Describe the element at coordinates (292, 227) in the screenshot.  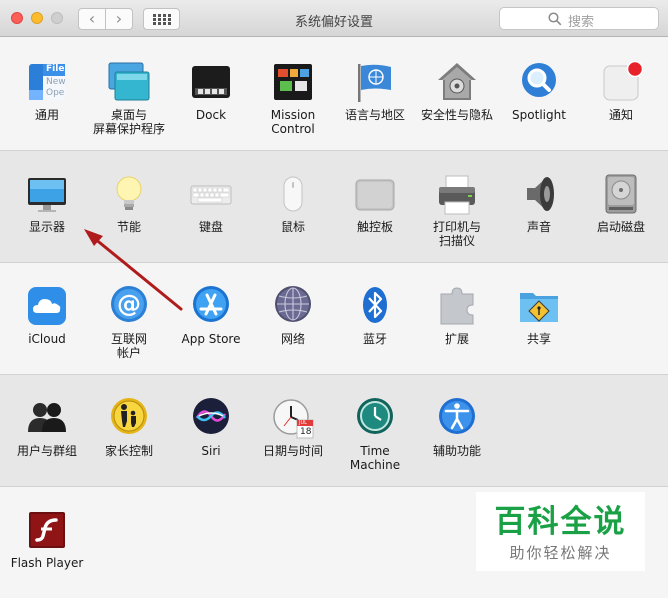
I see `pane-label: 鼠标` at that location.